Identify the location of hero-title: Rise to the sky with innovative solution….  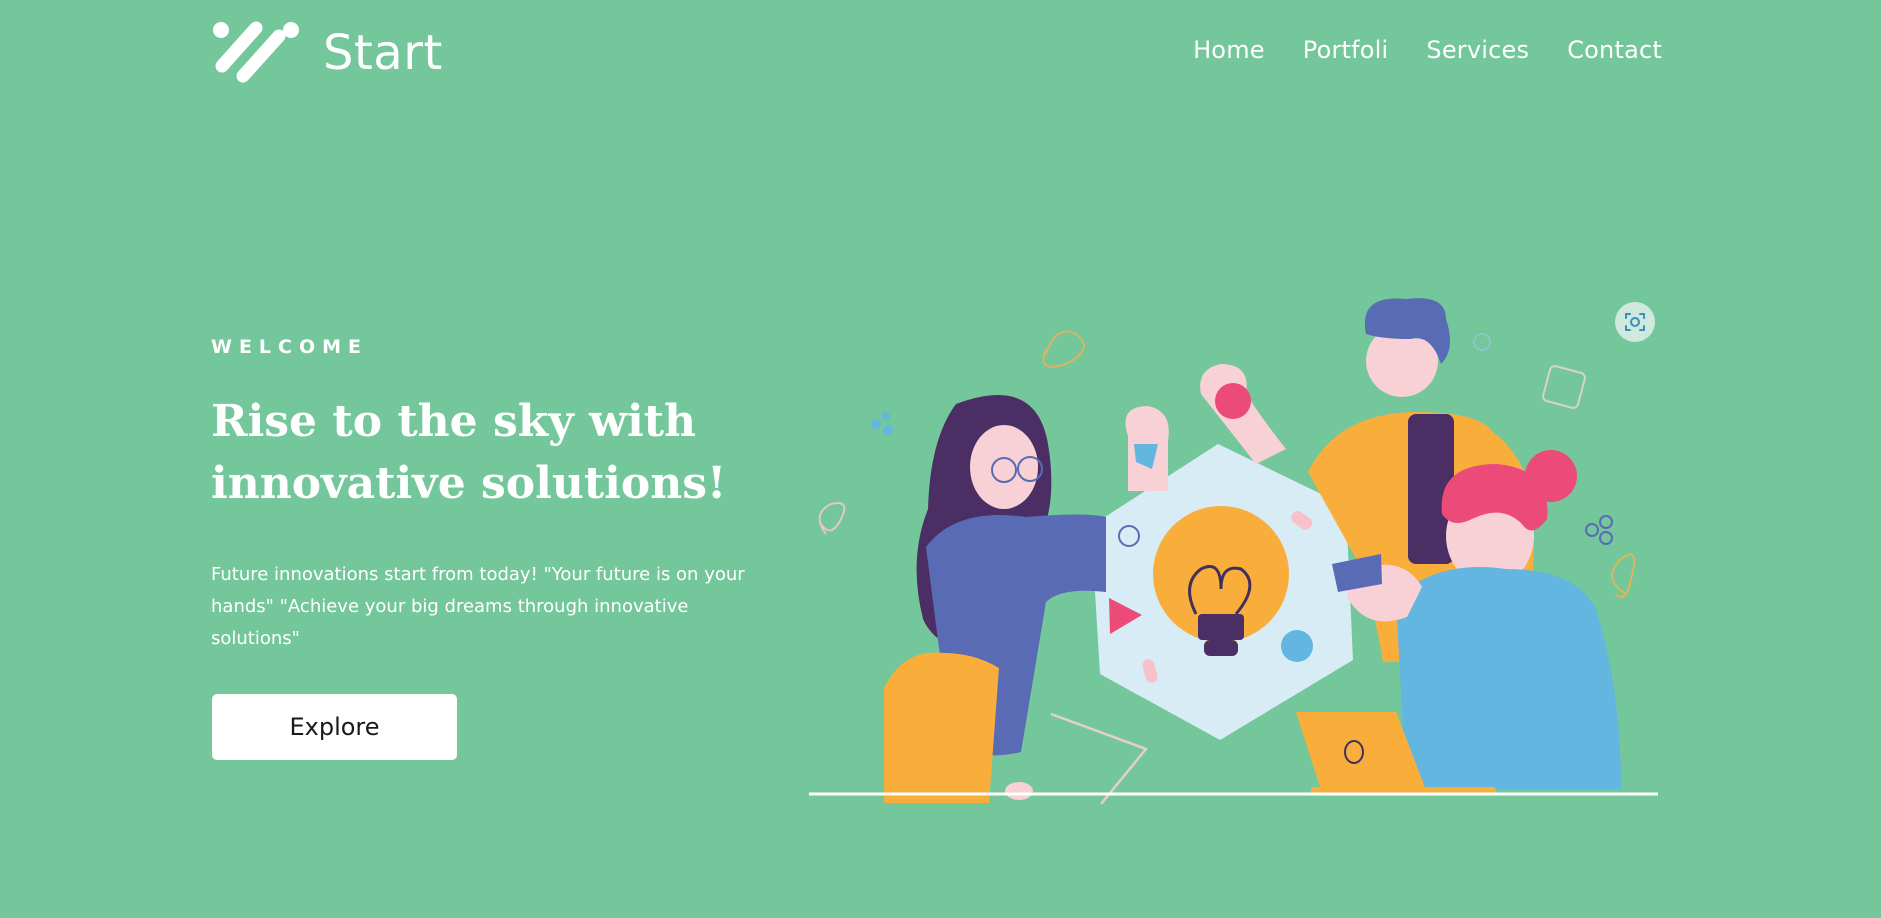
(469, 452).